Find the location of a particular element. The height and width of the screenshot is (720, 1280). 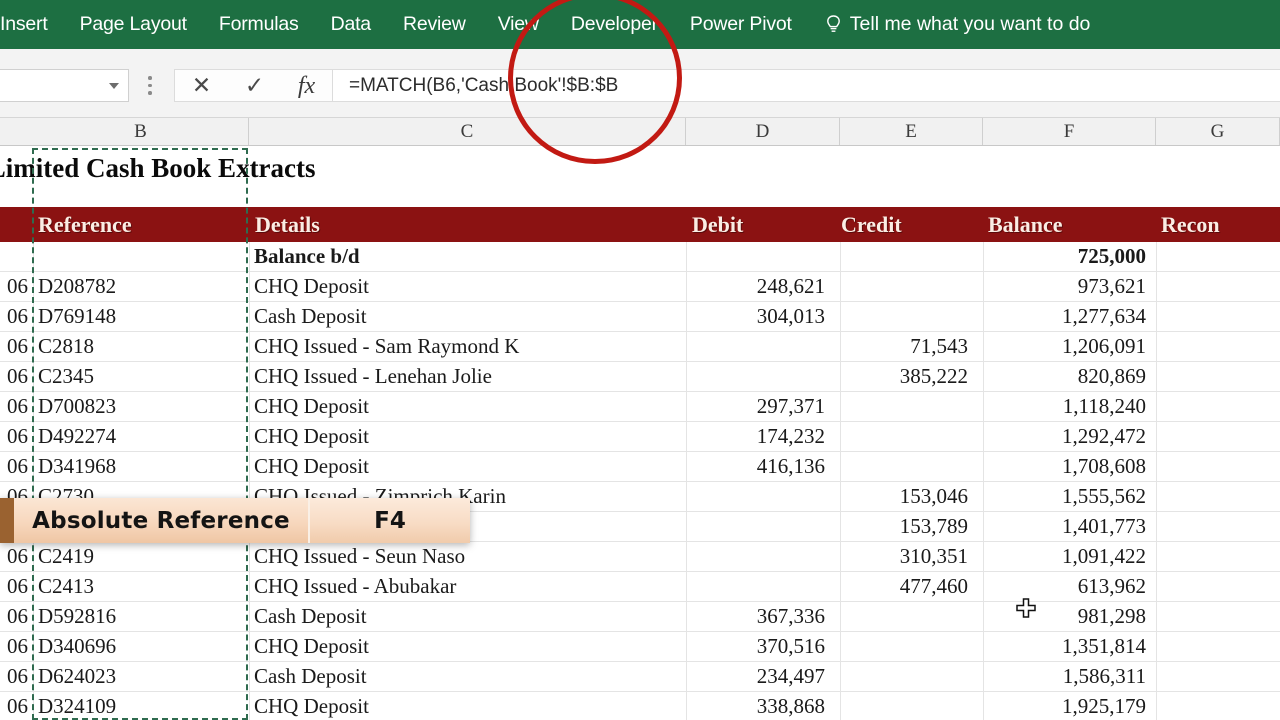

cell-reference: D340696 is located at coordinates (139, 646).